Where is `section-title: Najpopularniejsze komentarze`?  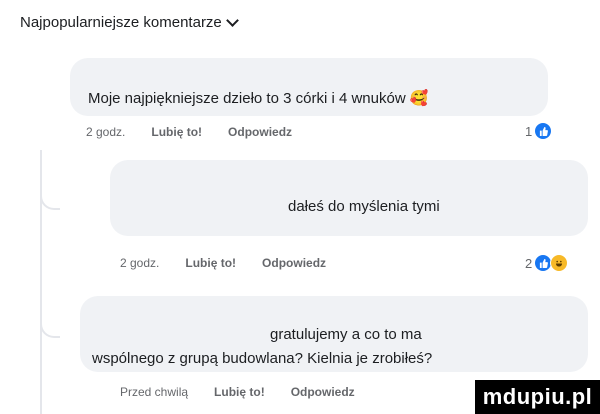
section-title: Najpopularniejsze komentarze is located at coordinates (129, 22).